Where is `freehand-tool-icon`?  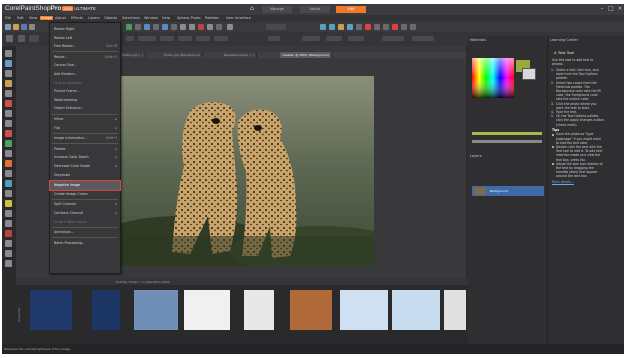
freehand-tool-icon is located at coordinates (8, 93).